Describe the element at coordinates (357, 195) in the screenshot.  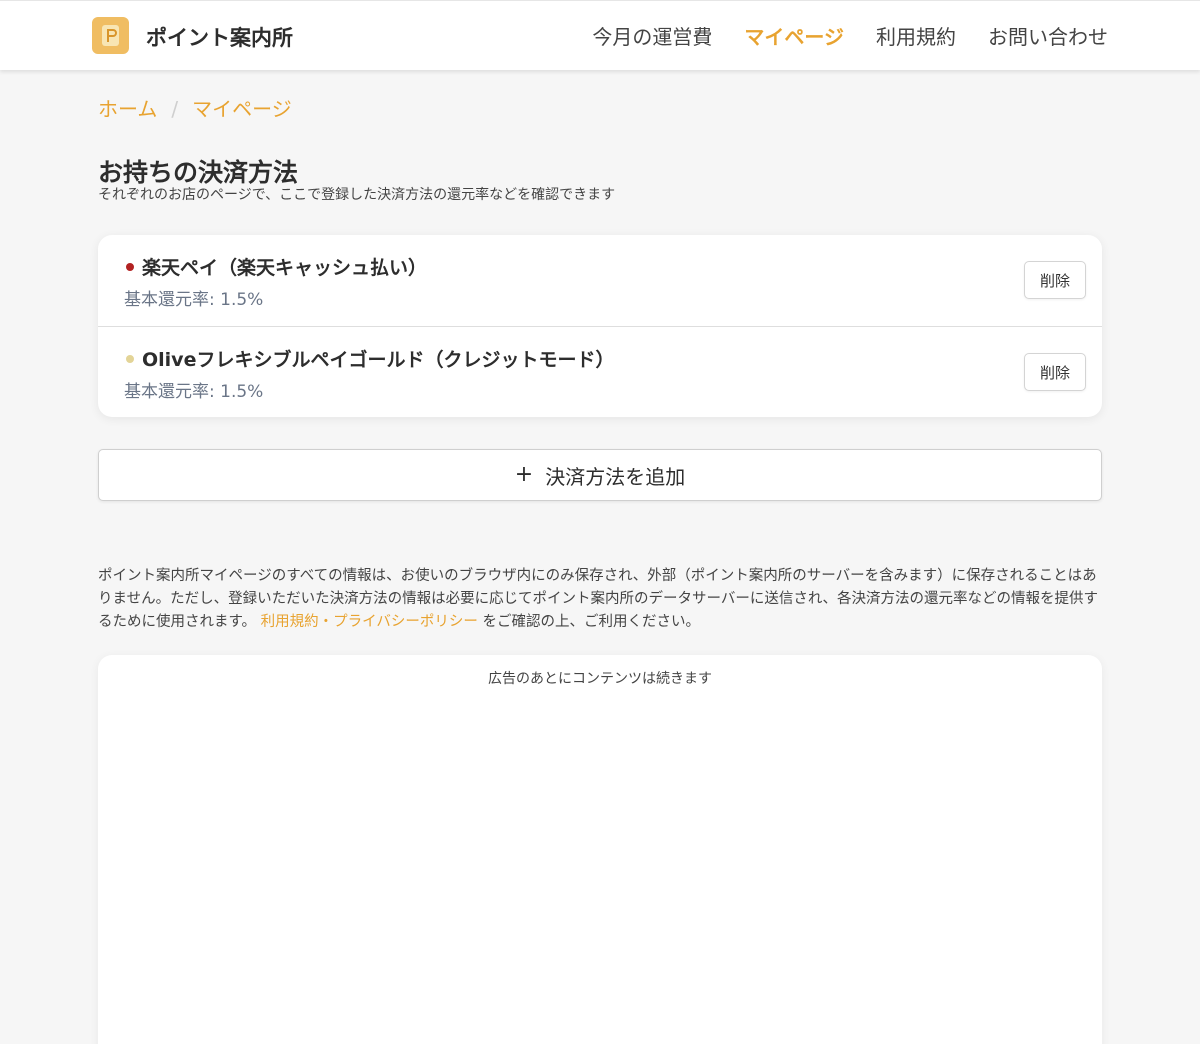
I see `page-subtitle: それぞれのお店のページで、ここで登録した決済方法の還元率などを確認できます` at that location.